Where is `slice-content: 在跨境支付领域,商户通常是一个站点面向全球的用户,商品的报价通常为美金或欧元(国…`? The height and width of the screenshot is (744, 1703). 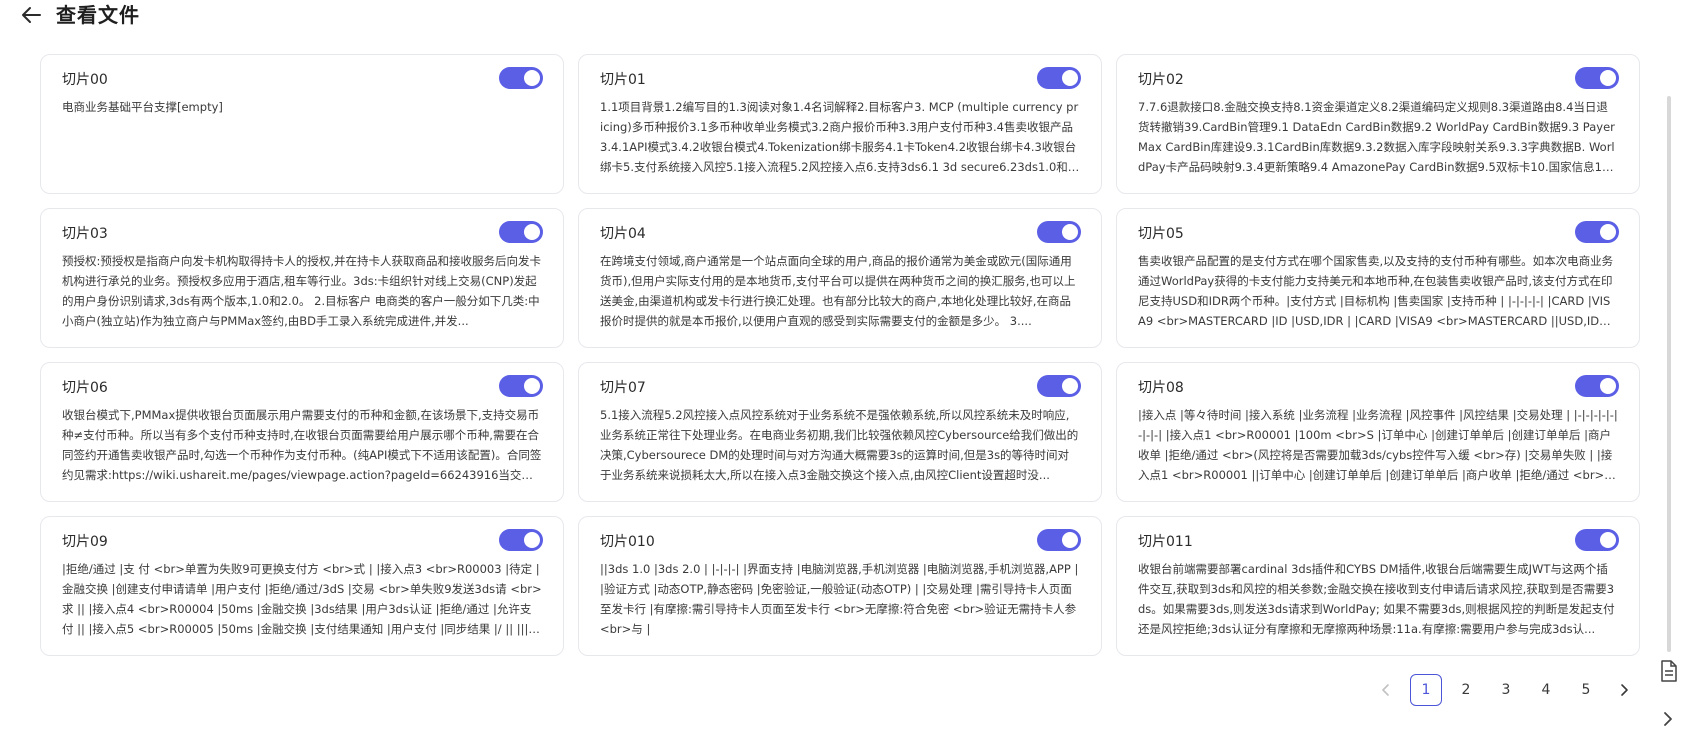
slice-content: 在跨境支付领域,商户通常是一个站点面向全球的用户,商品的报价通常为美金或欧元(国… is located at coordinates (838, 291).